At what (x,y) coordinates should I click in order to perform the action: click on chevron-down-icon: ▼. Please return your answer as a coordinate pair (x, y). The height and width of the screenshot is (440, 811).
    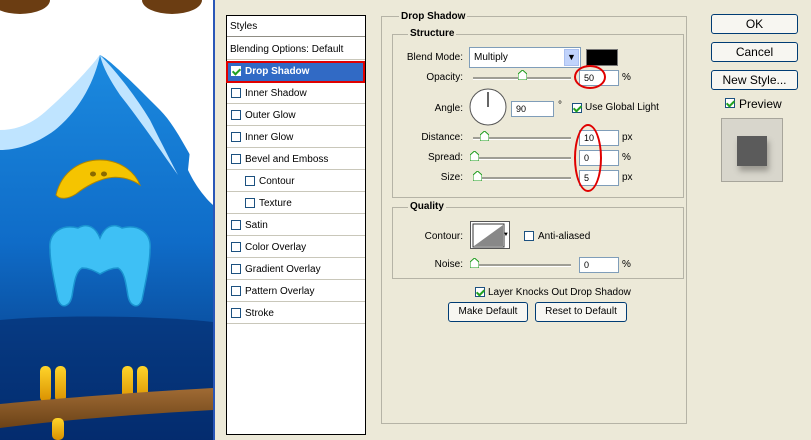
    Looking at the image, I should click on (571, 57).